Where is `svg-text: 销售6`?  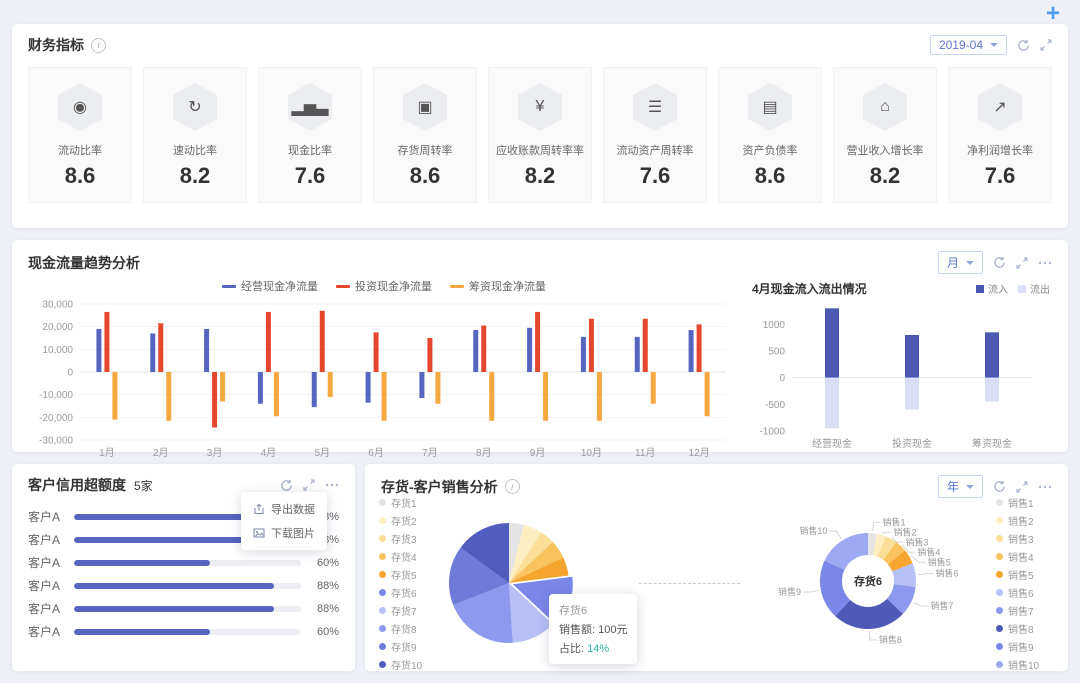 svg-text: 销售6 is located at coordinates (947, 573).